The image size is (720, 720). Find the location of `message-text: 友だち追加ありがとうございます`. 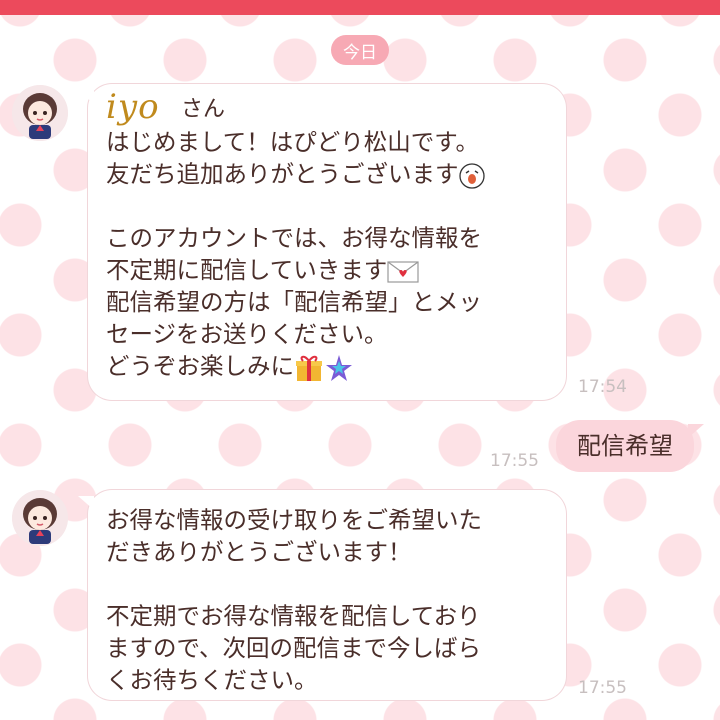

message-text: 友だち追加ありがとうございます is located at coordinates (282, 174).